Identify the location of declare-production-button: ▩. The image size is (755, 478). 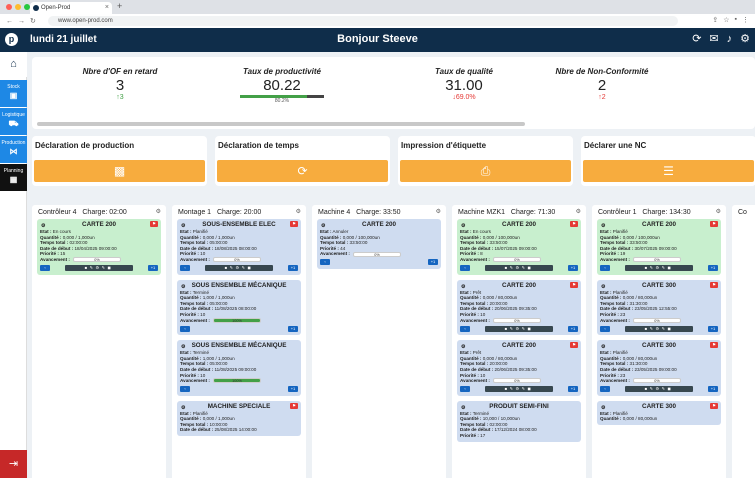
(119, 171).